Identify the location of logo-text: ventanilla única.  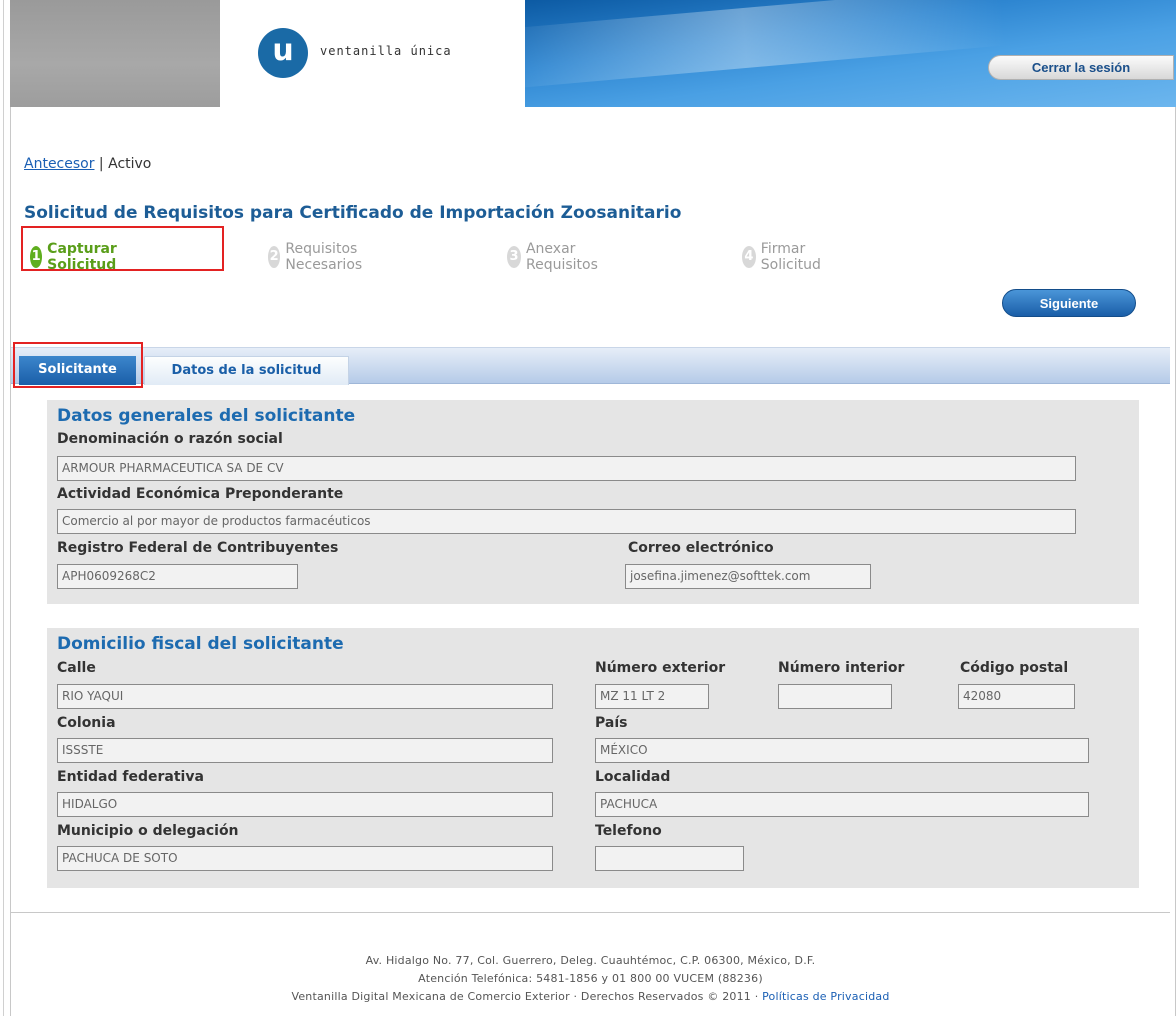
(386, 51).